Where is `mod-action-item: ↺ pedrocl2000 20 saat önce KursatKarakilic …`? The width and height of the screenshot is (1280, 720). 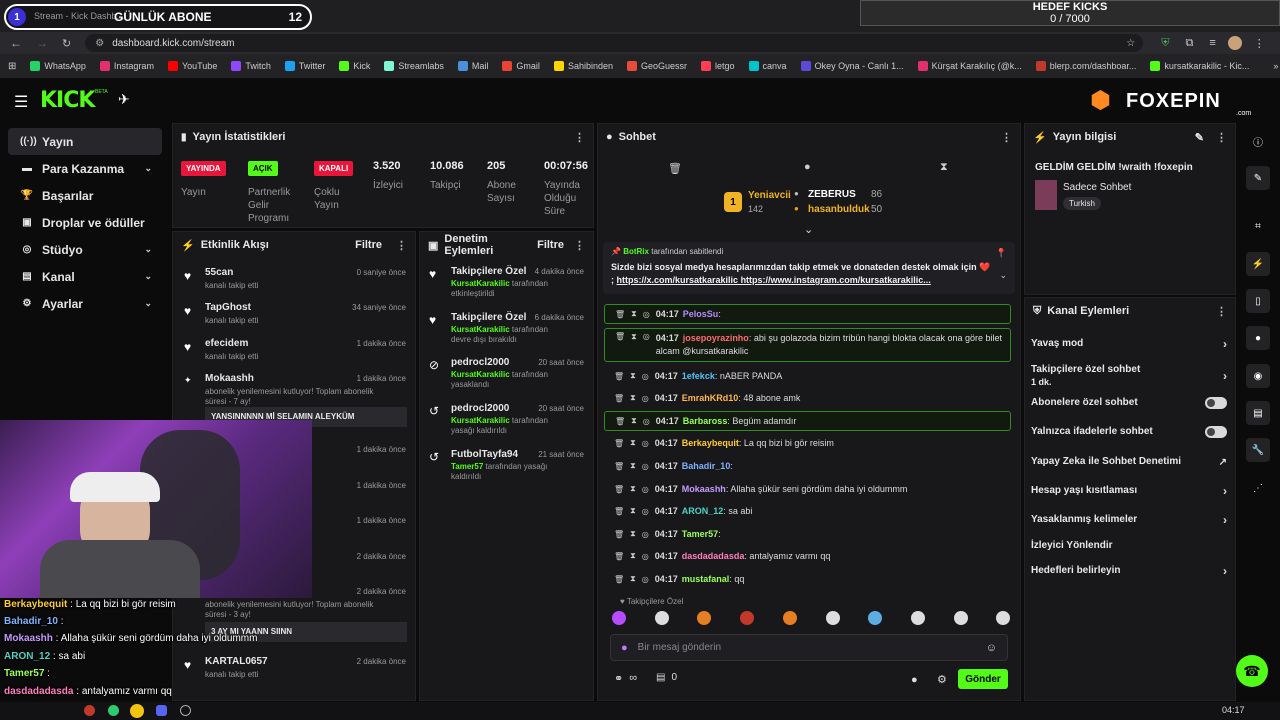
mod-action-item: ↺ pedrocl2000 20 saat önce KursatKarakilic … is located at coordinates (506, 423).